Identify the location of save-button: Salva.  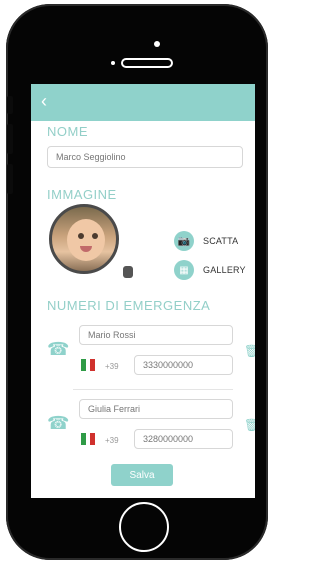
(142, 475).